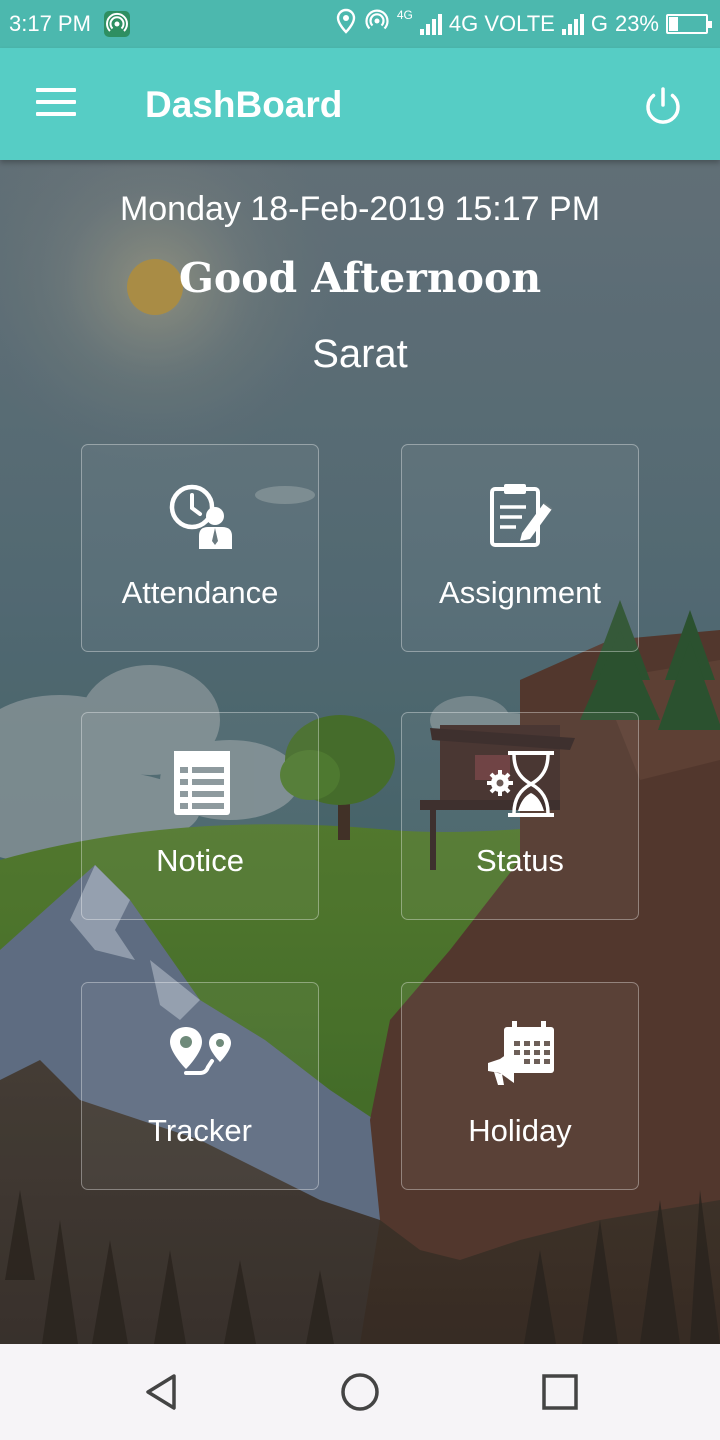 Image resolution: width=720 pixels, height=1440 pixels. I want to click on page-title: DashBoard, so click(244, 104).